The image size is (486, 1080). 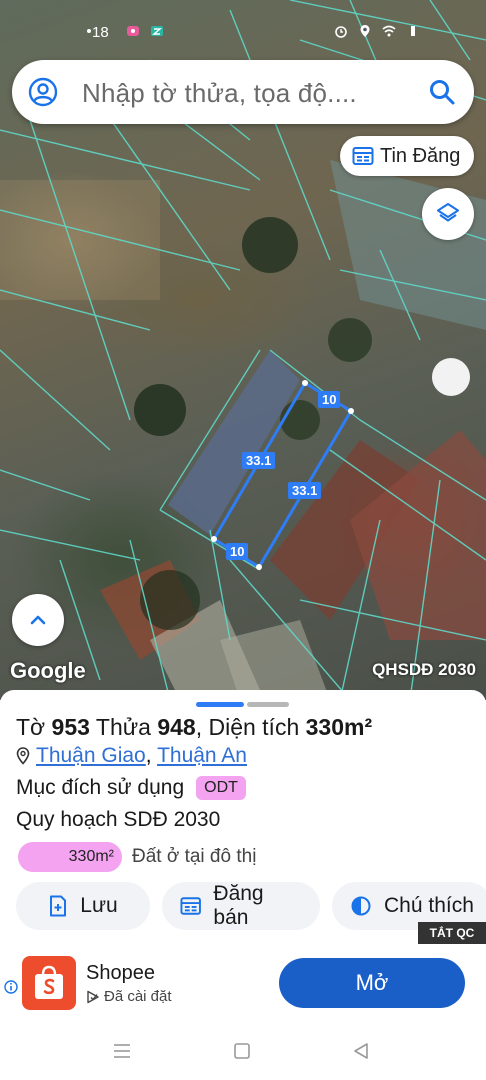 I want to click on plot-dimension-left: 33.1, so click(x=259, y=460).